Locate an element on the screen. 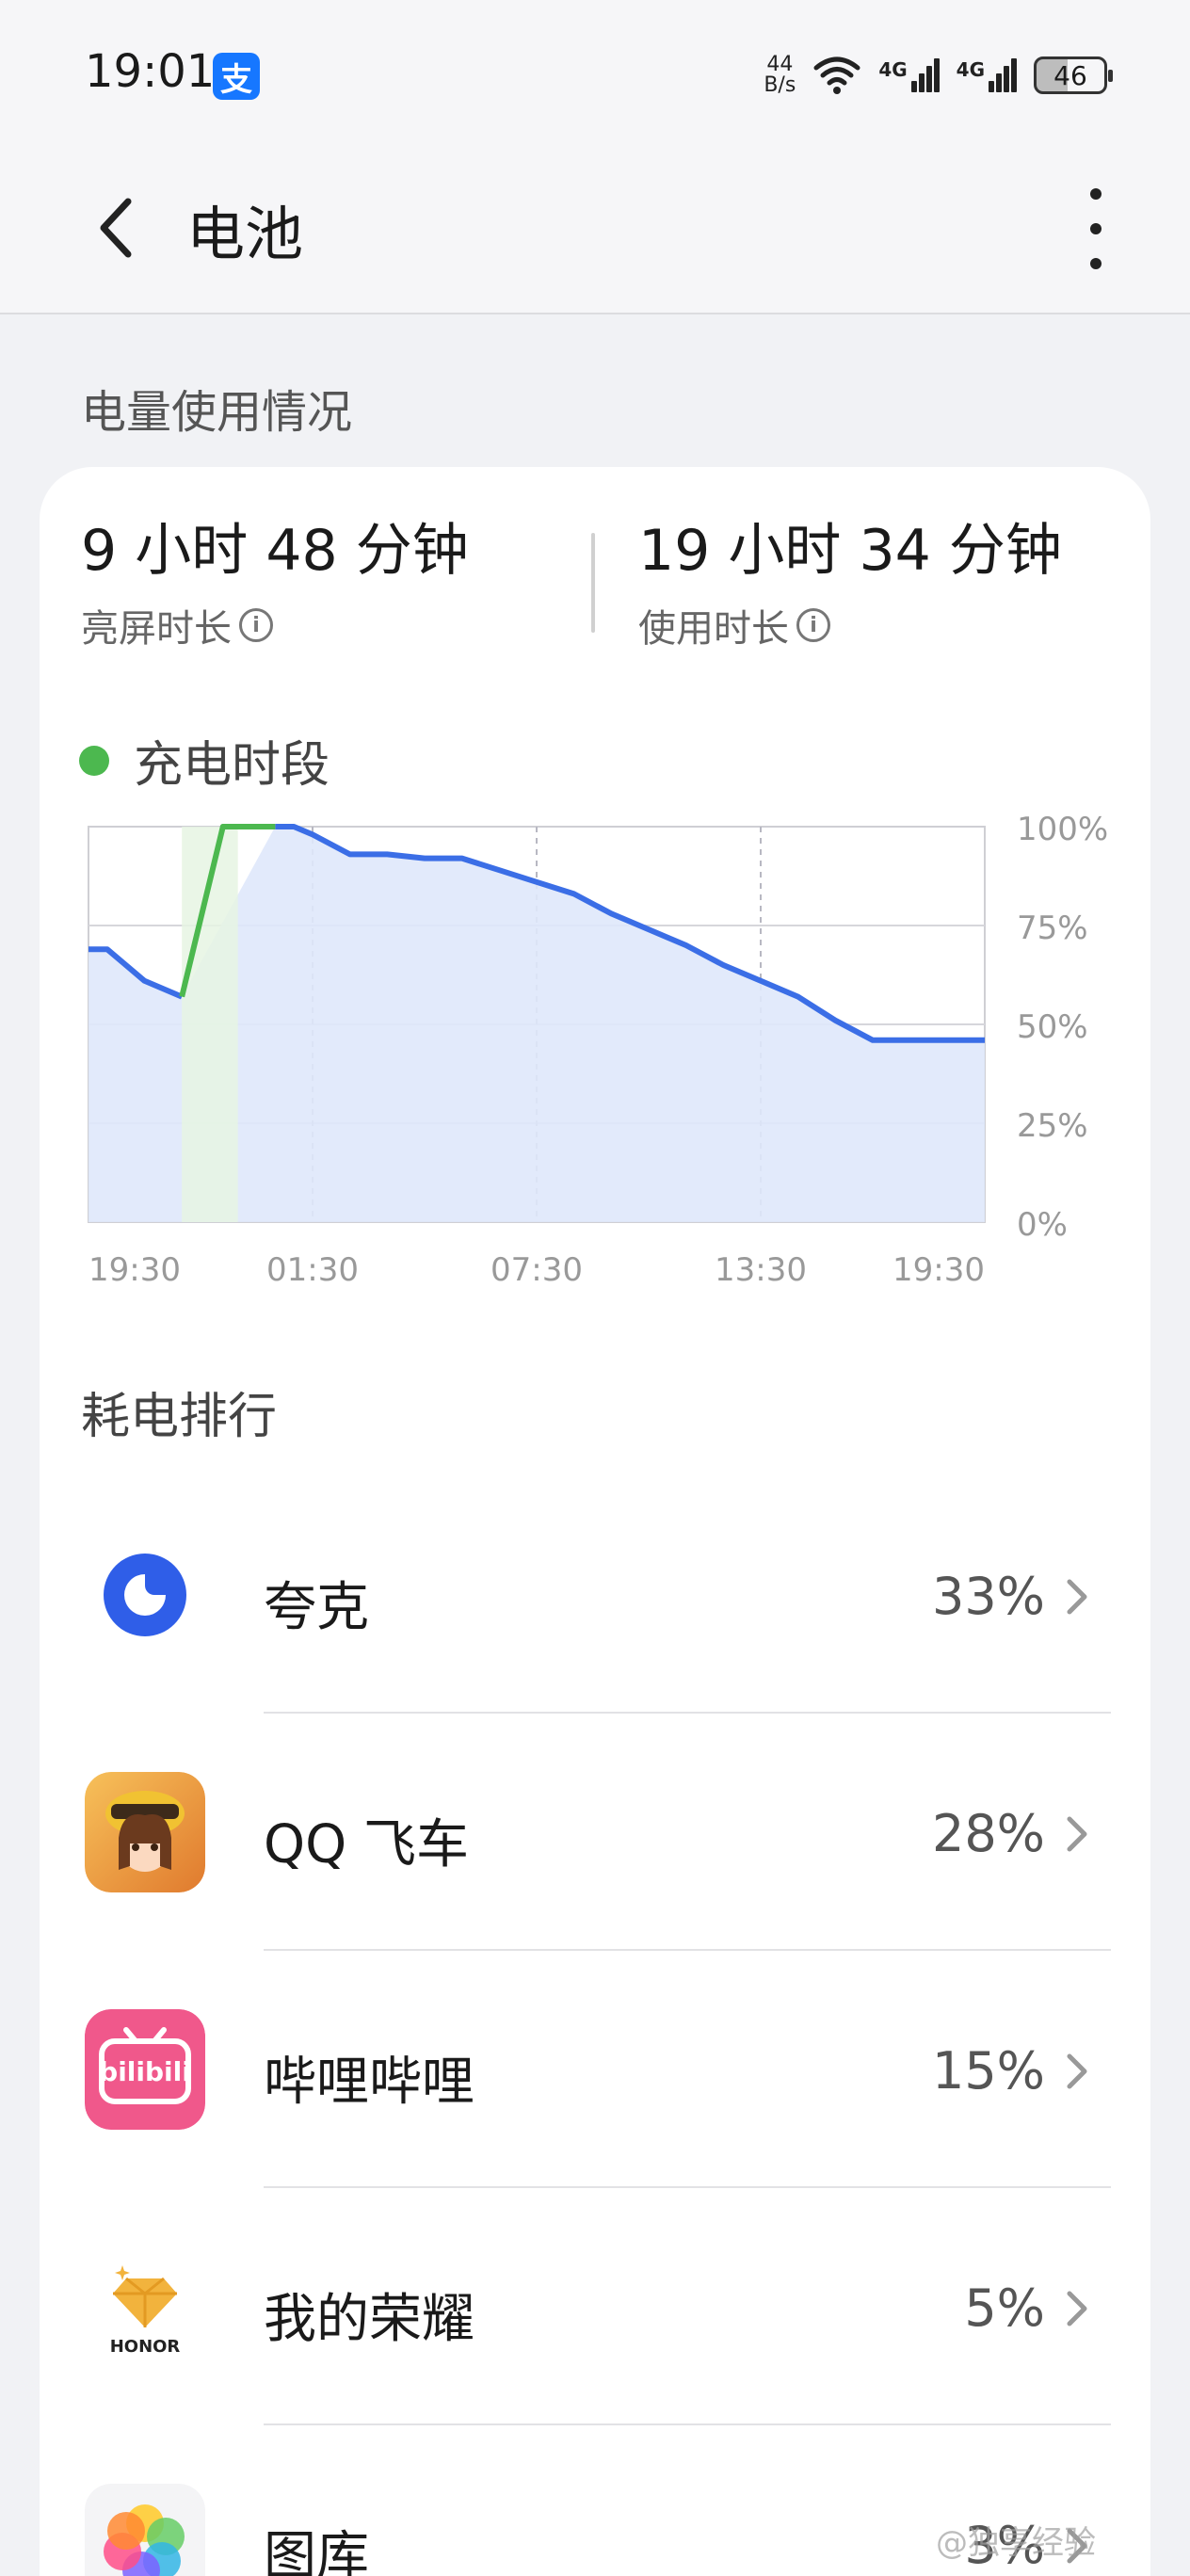  y-tick-label: 25% is located at coordinates (1052, 1126).